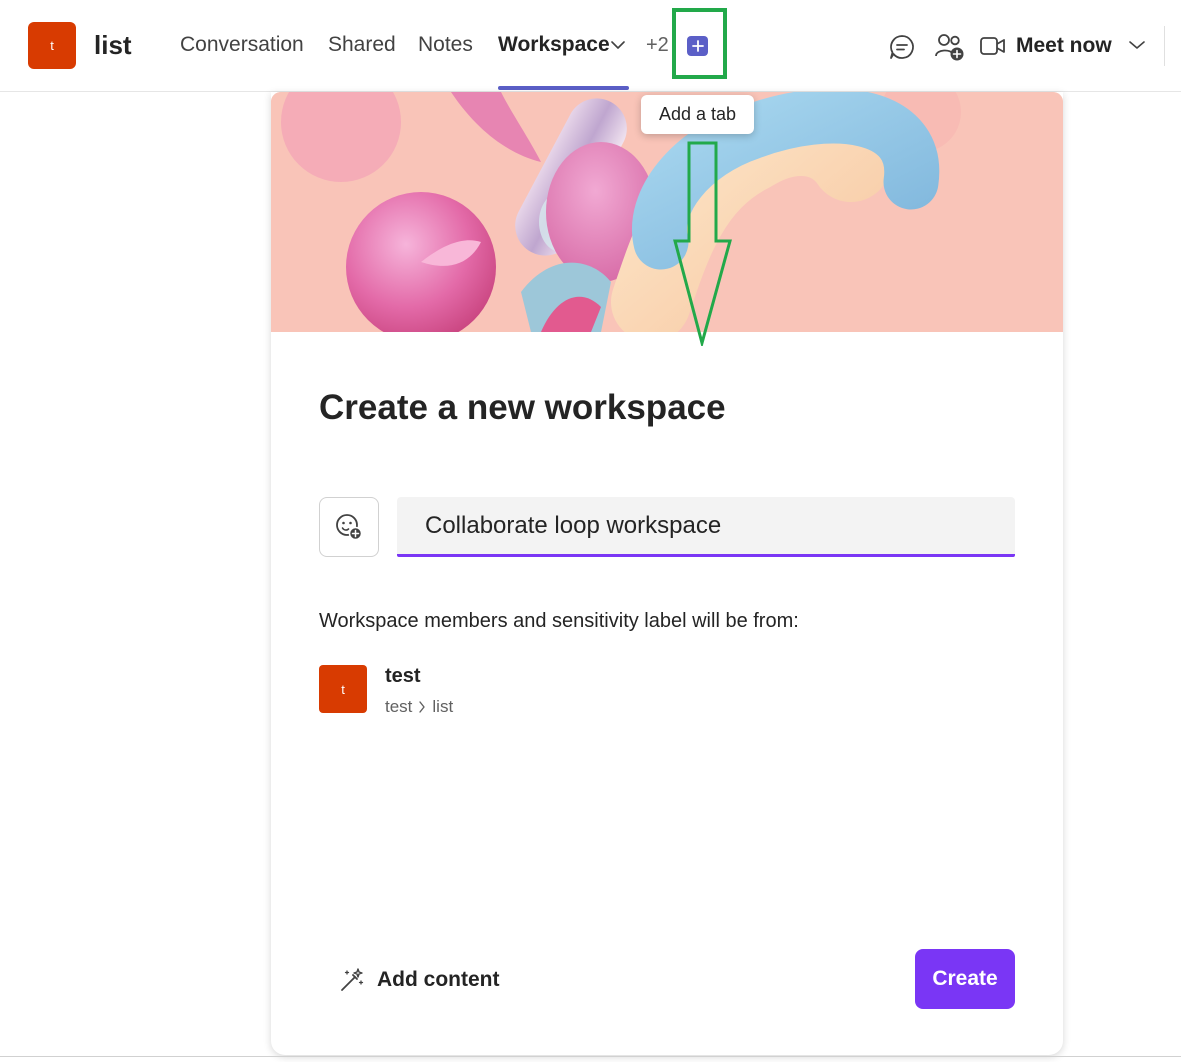 The image size is (1181, 1062). Describe the element at coordinates (706, 527) in the screenshot. I see `workspace-name-input` at that location.